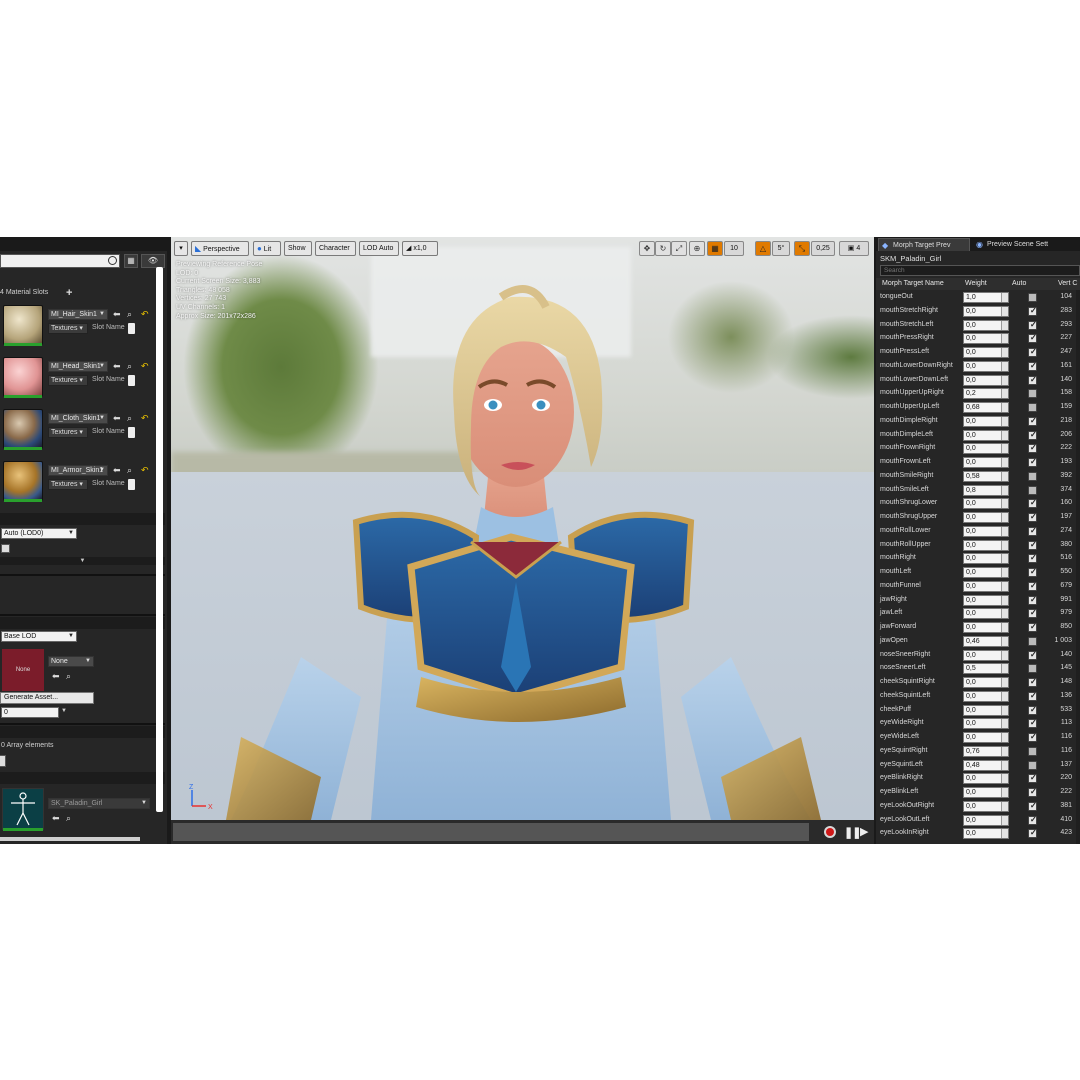 Image resolution: width=1080 pixels, height=1080 pixels. What do you see at coordinates (781, 248) in the screenshot?
I see `rotation-snap-value: 5°` at bounding box center [781, 248].